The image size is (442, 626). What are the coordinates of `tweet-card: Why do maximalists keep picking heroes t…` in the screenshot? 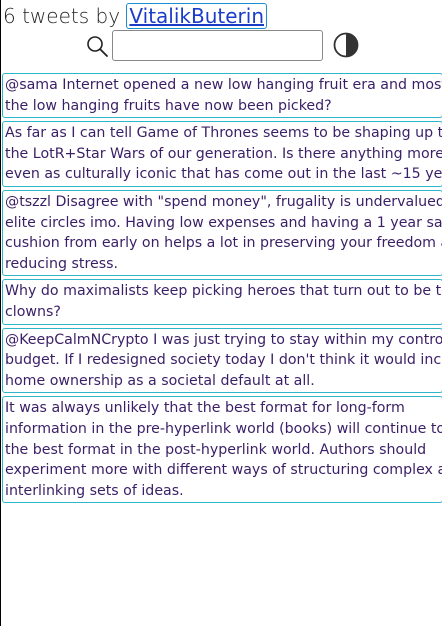 It's located at (222, 302).